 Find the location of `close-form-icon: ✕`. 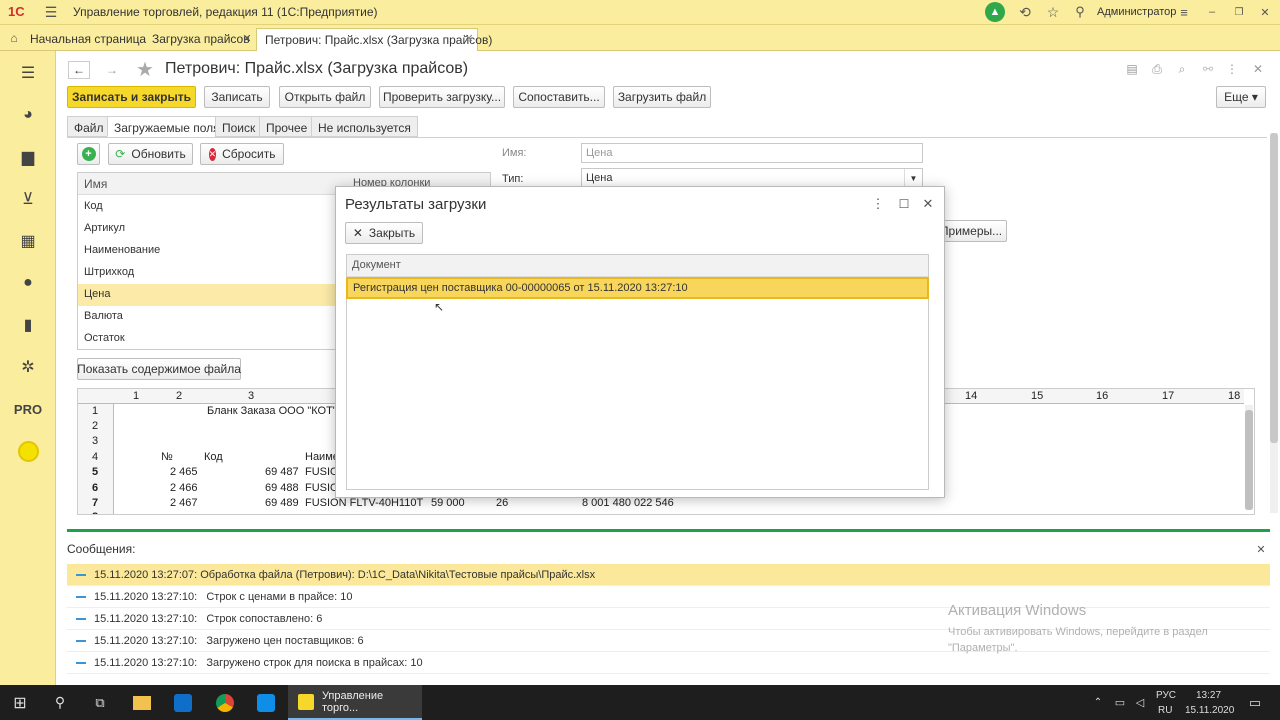

close-form-icon: ✕ is located at coordinates (1258, 69).